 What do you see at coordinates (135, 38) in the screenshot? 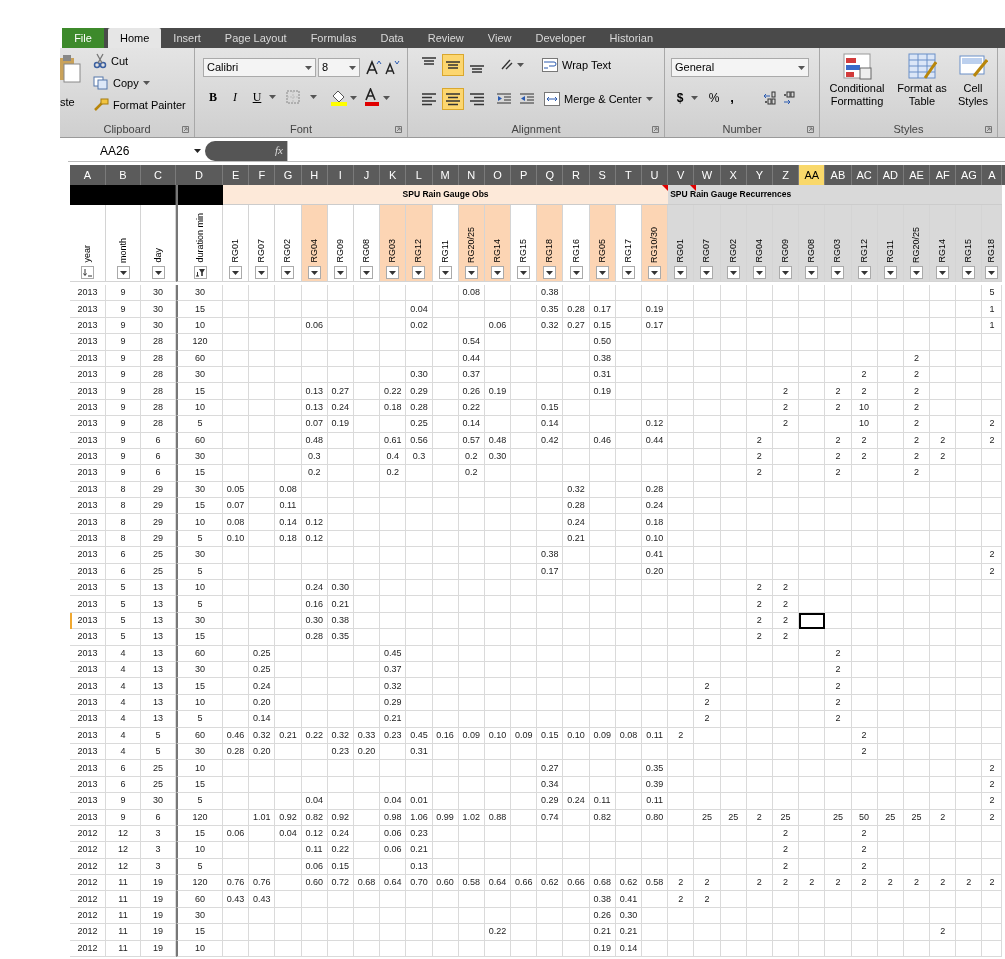
I see `ribbon-tab: Home` at bounding box center [135, 38].